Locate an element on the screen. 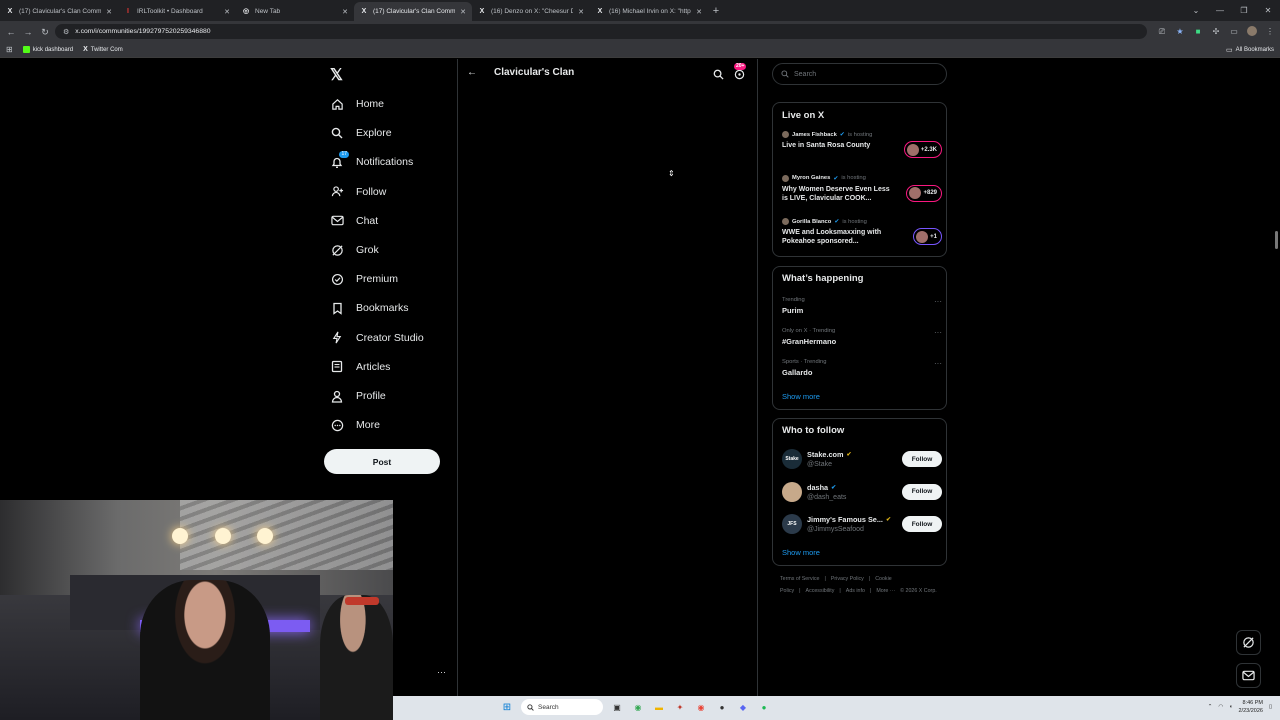 Image resolution: width=1280 pixels, height=720 pixels. trend-item: Only on X · Trending #GranHermano ··· is located at coordinates (862, 337).